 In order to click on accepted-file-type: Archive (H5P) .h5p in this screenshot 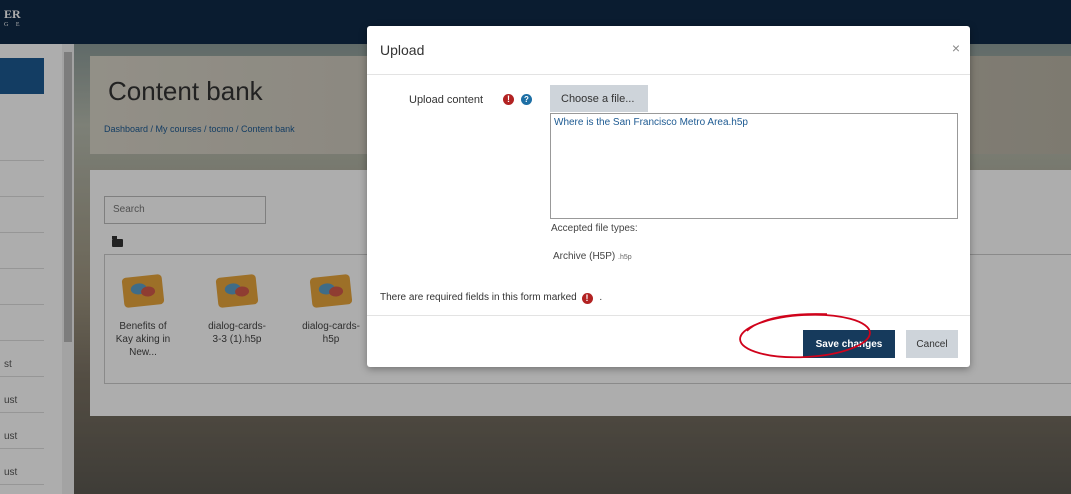, I will do `click(592, 256)`.